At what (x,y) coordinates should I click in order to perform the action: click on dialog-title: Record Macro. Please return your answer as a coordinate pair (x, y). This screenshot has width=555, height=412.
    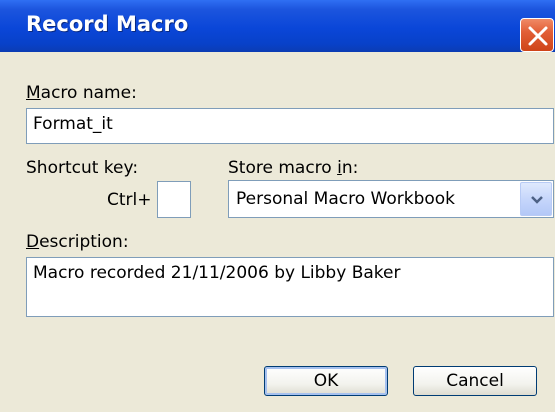
    Looking at the image, I should click on (107, 24).